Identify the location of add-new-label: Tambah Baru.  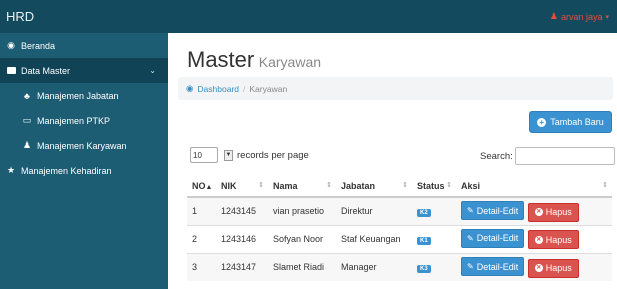
(577, 122).